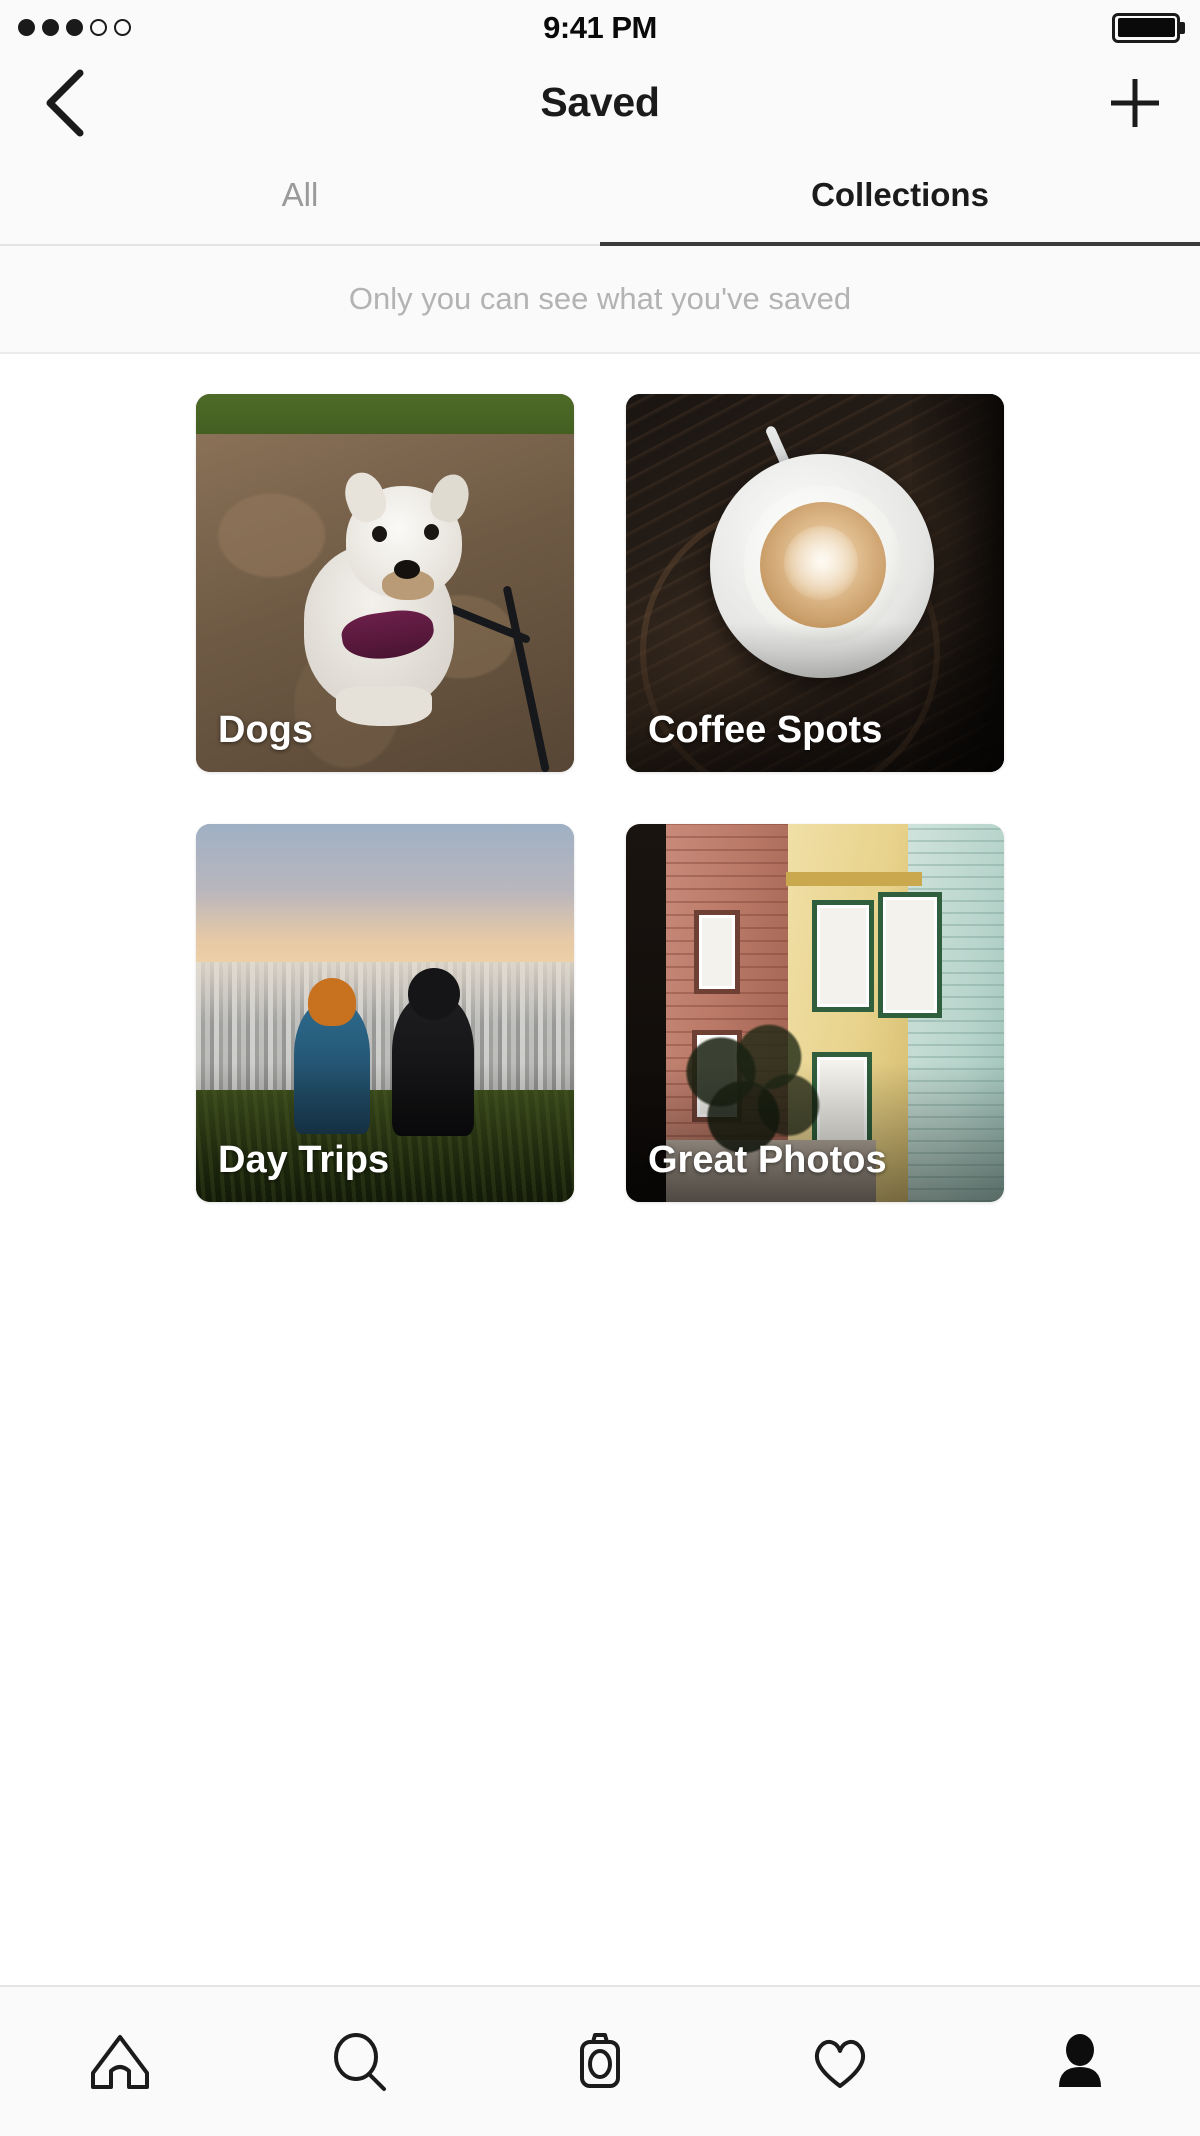 This screenshot has height=2136, width=1200. What do you see at coordinates (407, 569) in the screenshot?
I see `dog-nose` at bounding box center [407, 569].